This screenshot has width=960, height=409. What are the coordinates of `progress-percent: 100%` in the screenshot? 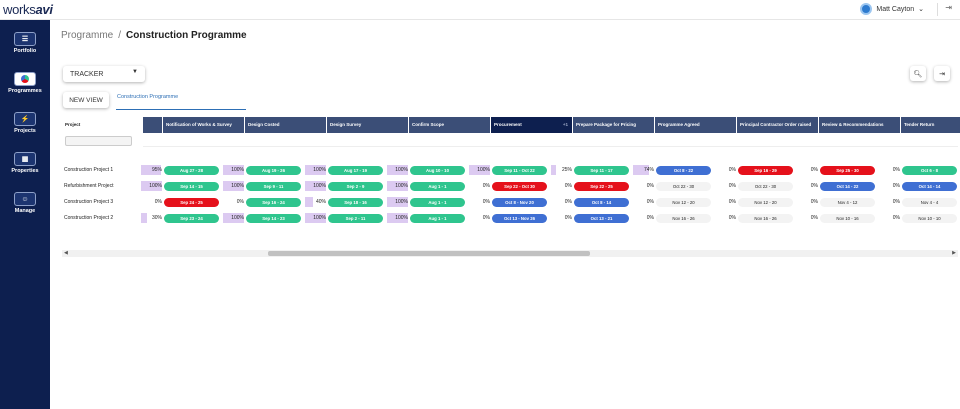 It's located at (319, 186).